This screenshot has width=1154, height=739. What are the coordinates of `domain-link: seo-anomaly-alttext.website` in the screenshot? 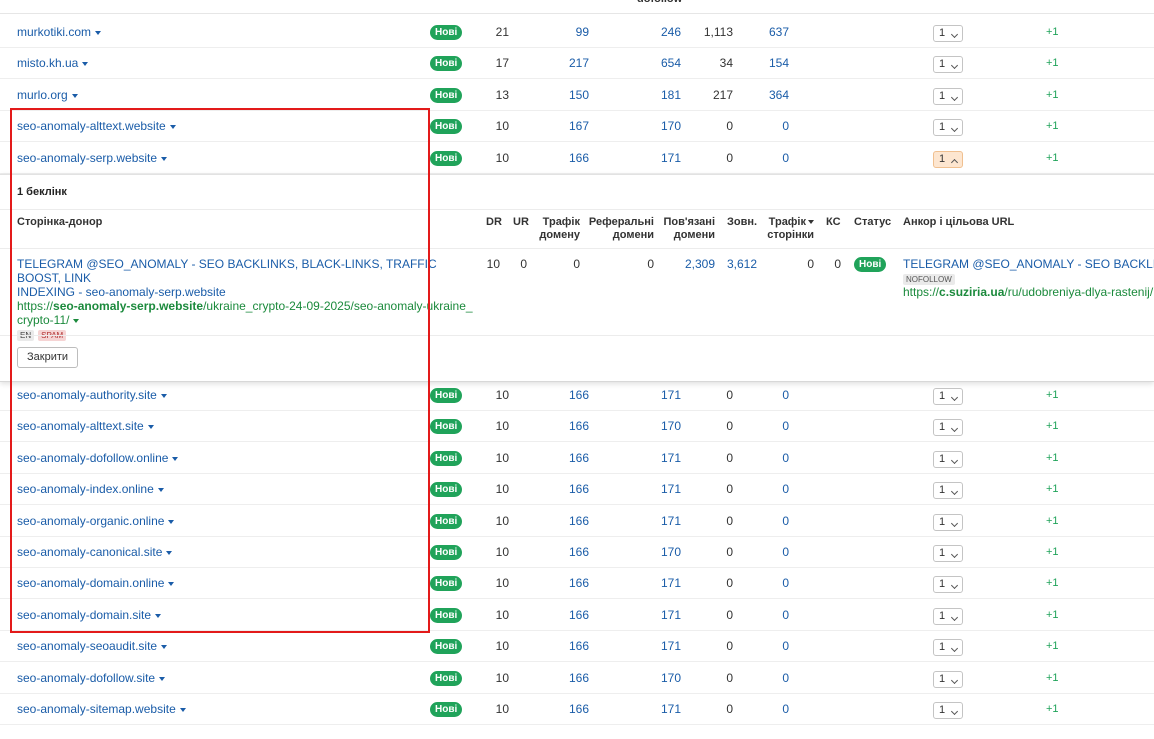 It's located at (96, 126).